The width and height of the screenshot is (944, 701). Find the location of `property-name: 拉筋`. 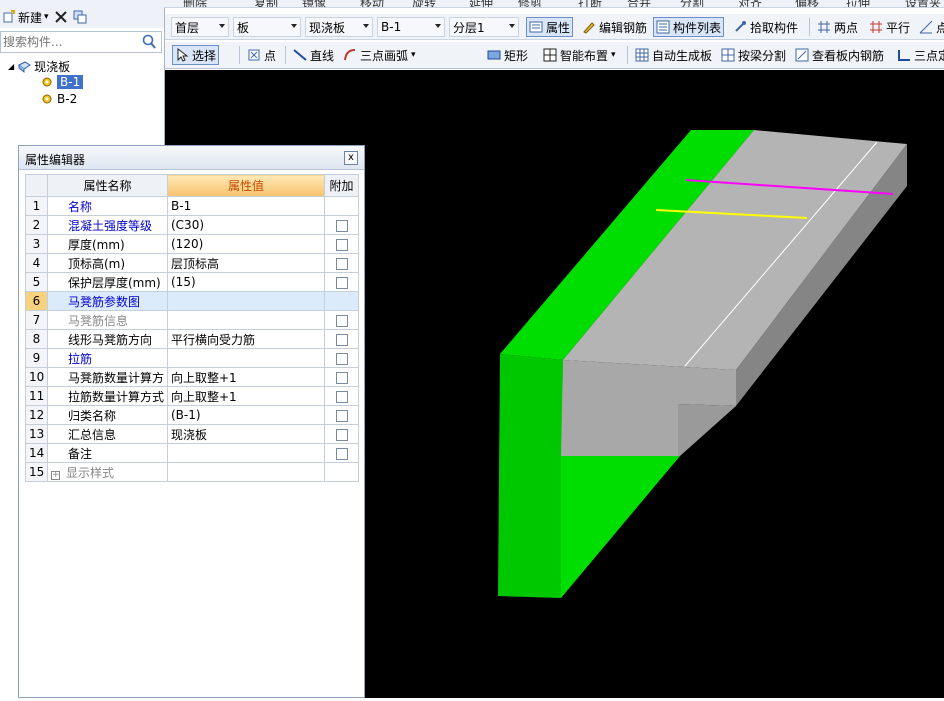

property-name: 拉筋 is located at coordinates (107, 358).